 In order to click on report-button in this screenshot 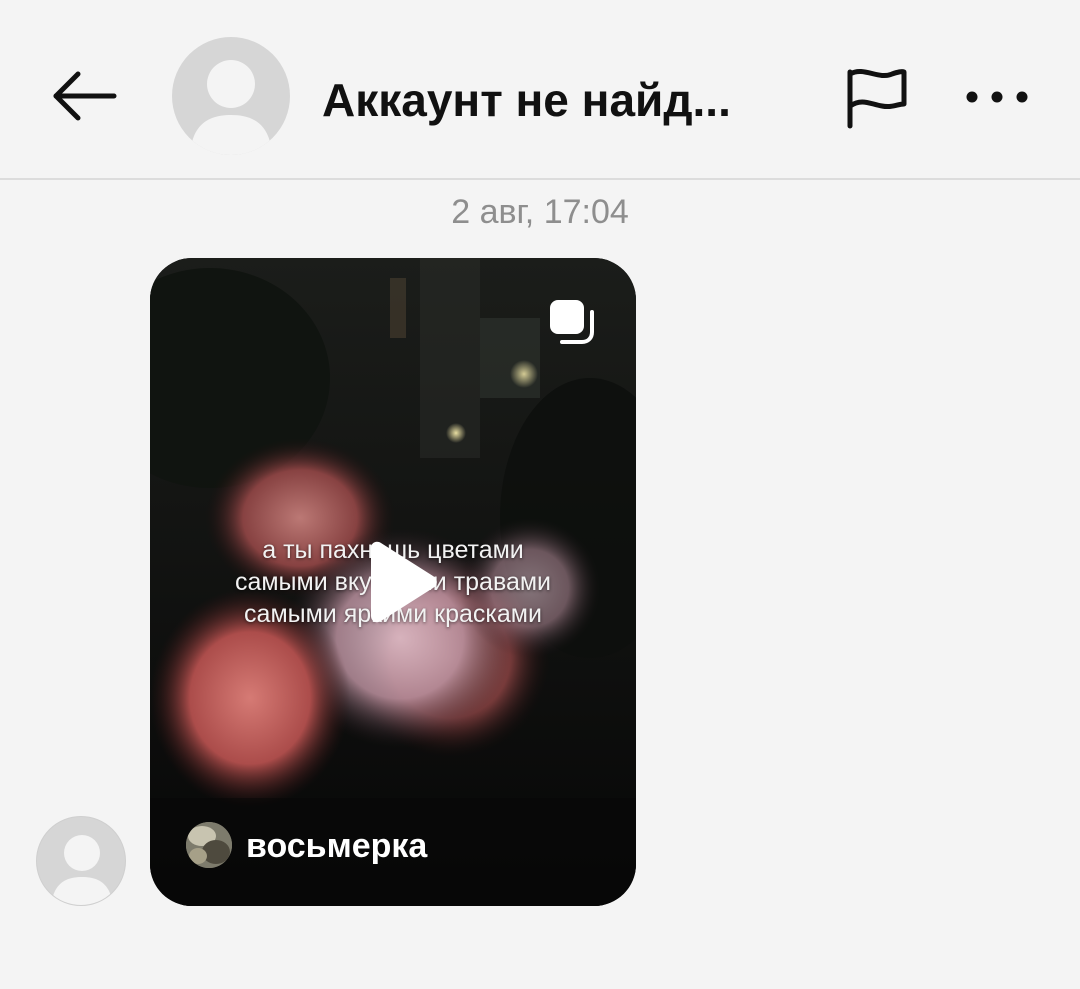, I will do `click(877, 97)`.